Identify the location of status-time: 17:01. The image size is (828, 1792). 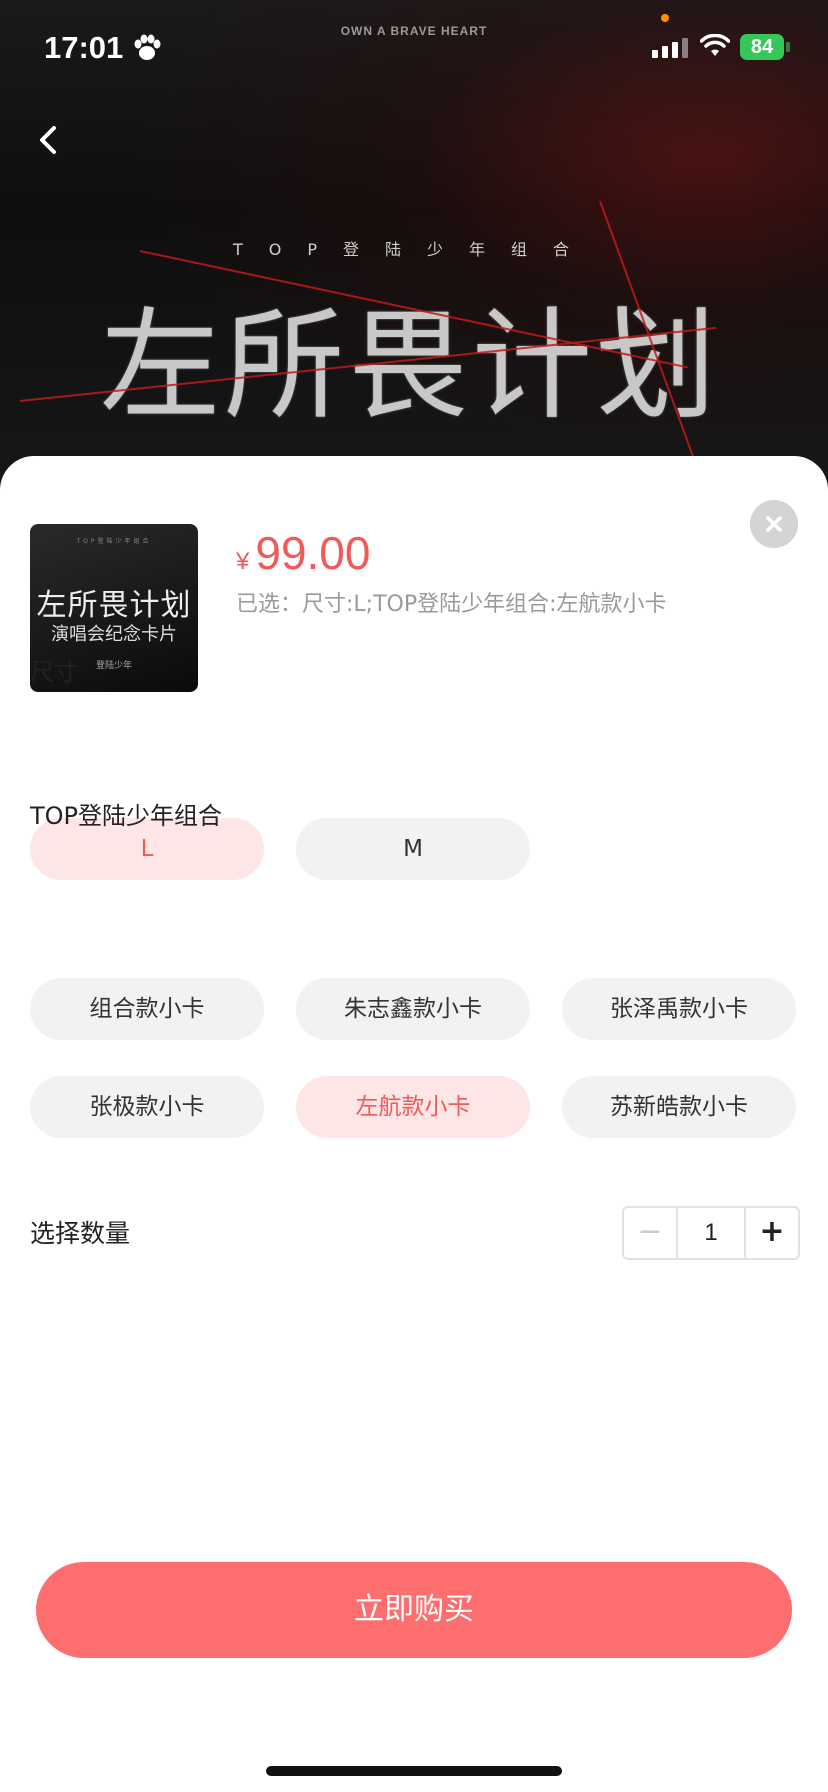
(84, 47).